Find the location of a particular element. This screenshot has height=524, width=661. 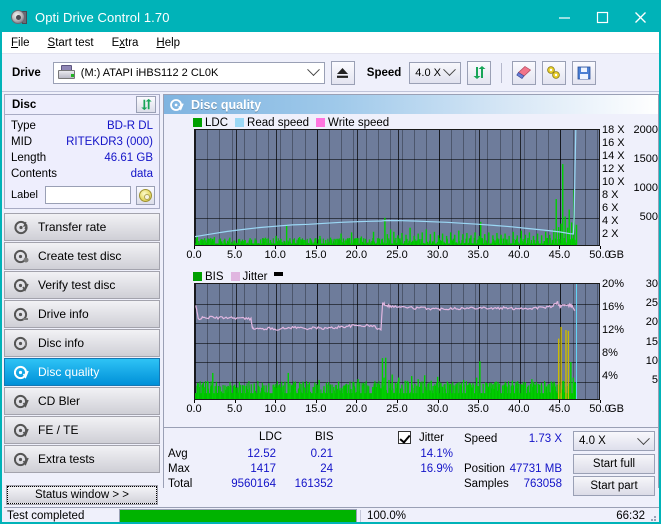

chevron-down-icon is located at coordinates (313, 70).